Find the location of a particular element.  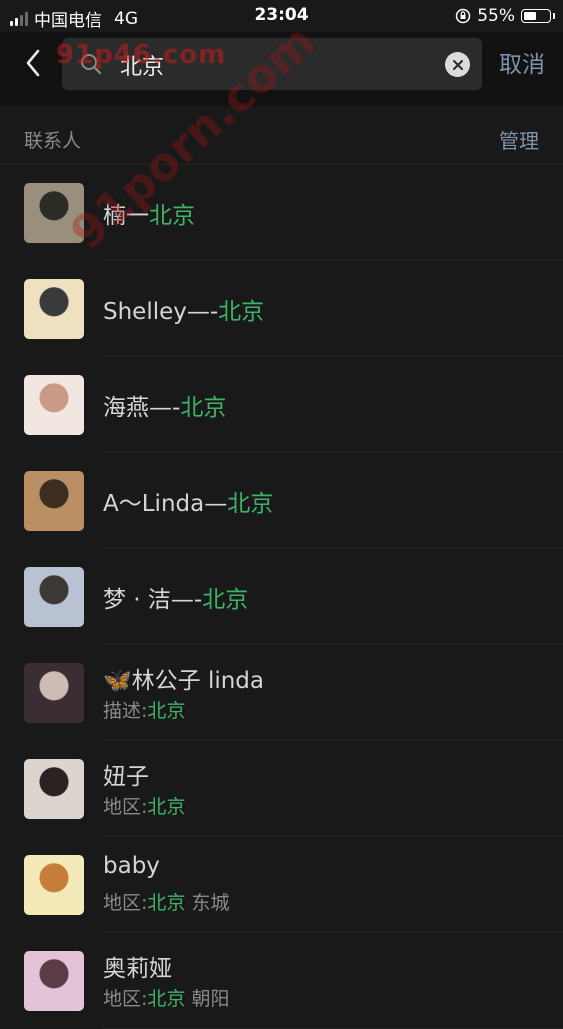

contact-name: 海燕—-北京 is located at coordinates (164, 405).